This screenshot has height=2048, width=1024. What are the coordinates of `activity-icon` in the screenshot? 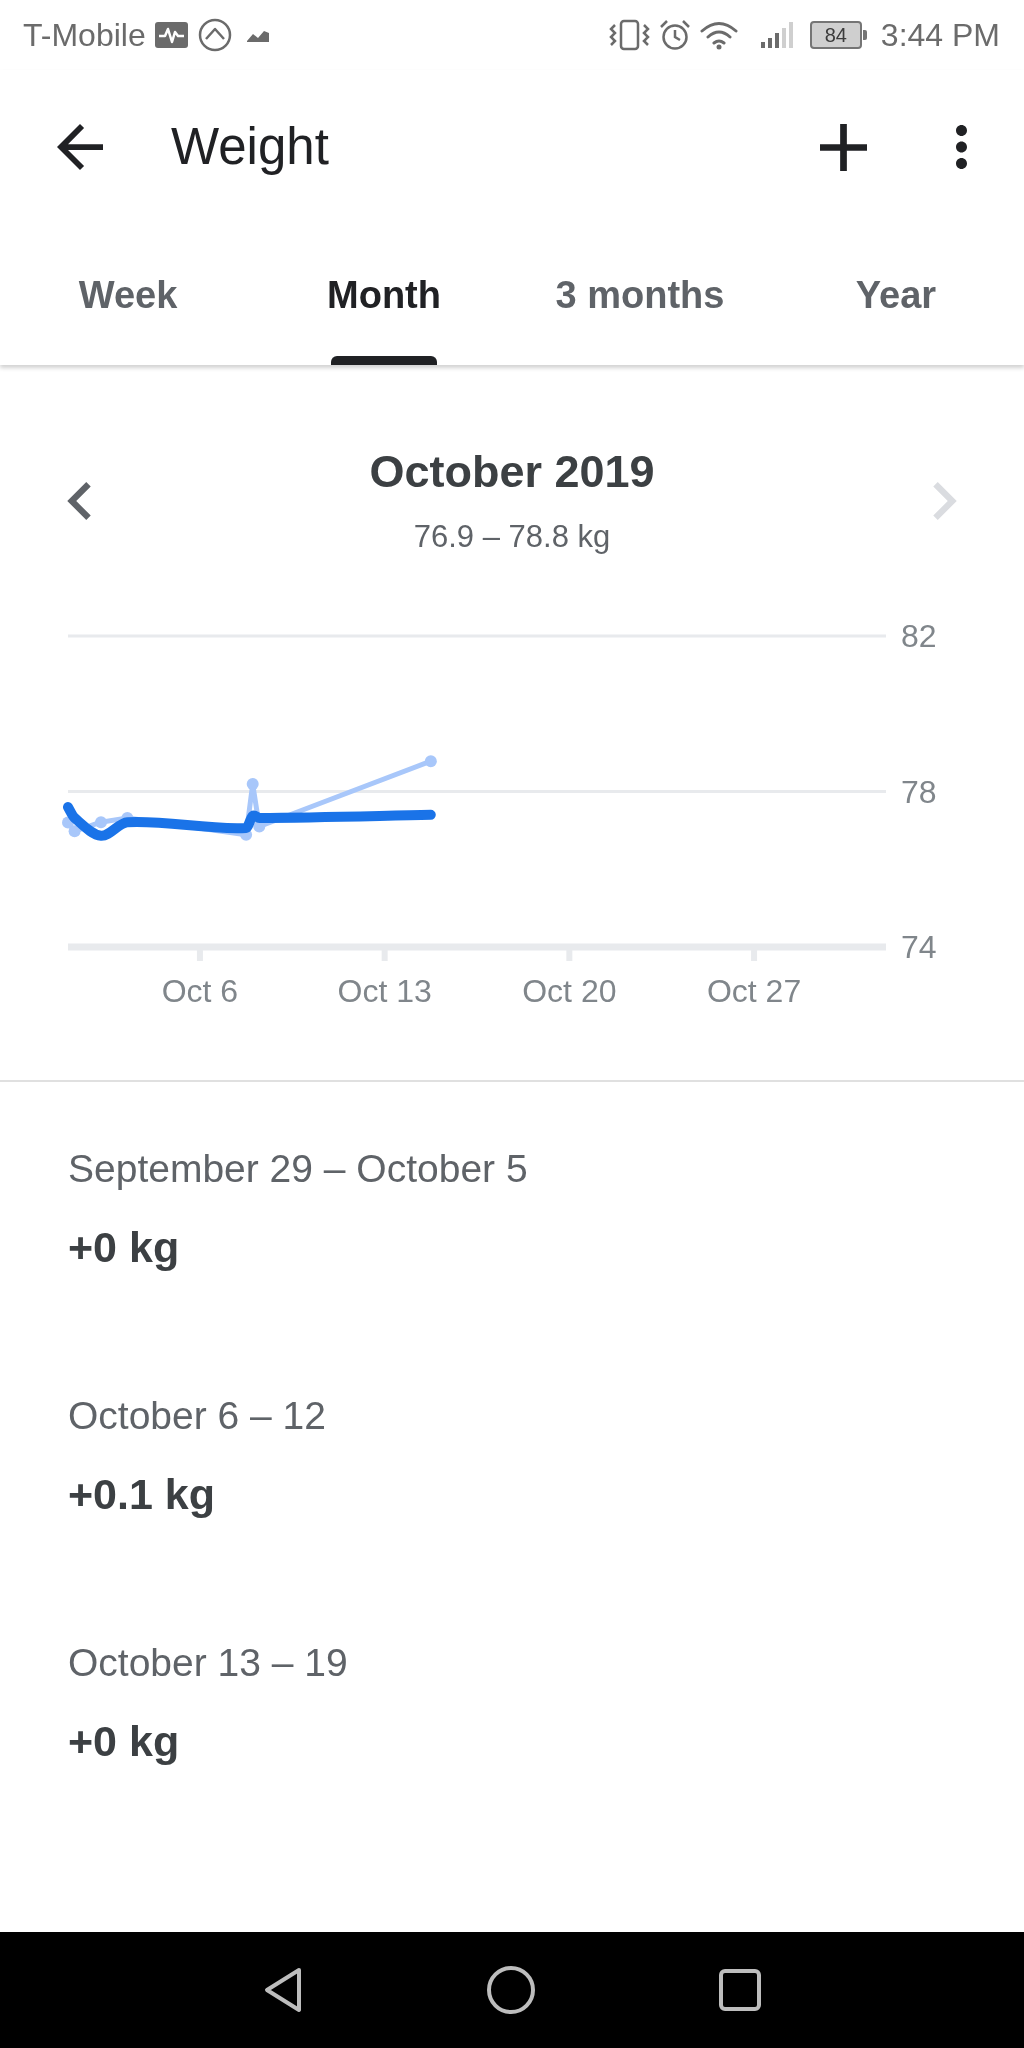 It's located at (171, 35).